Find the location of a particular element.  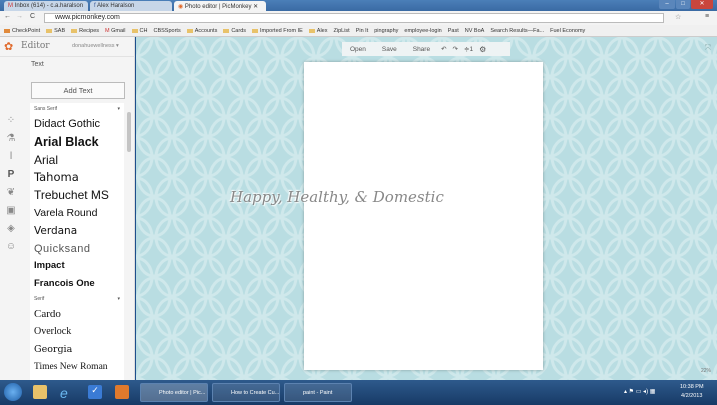

font-item: Quicksand is located at coordinates (77, 249).